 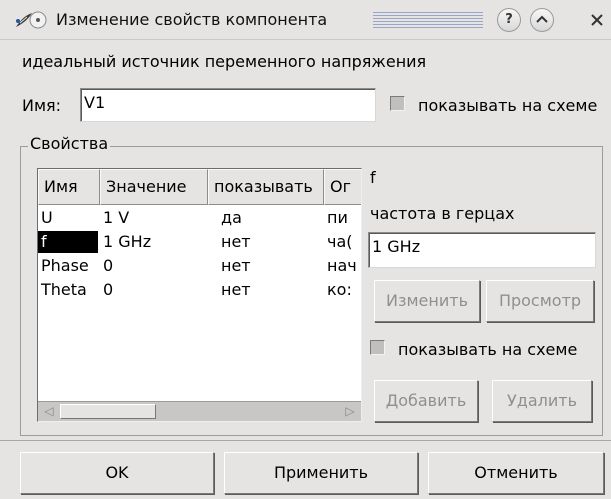 What do you see at coordinates (509, 20) in the screenshot?
I see `question-mark-icon: ?` at bounding box center [509, 20].